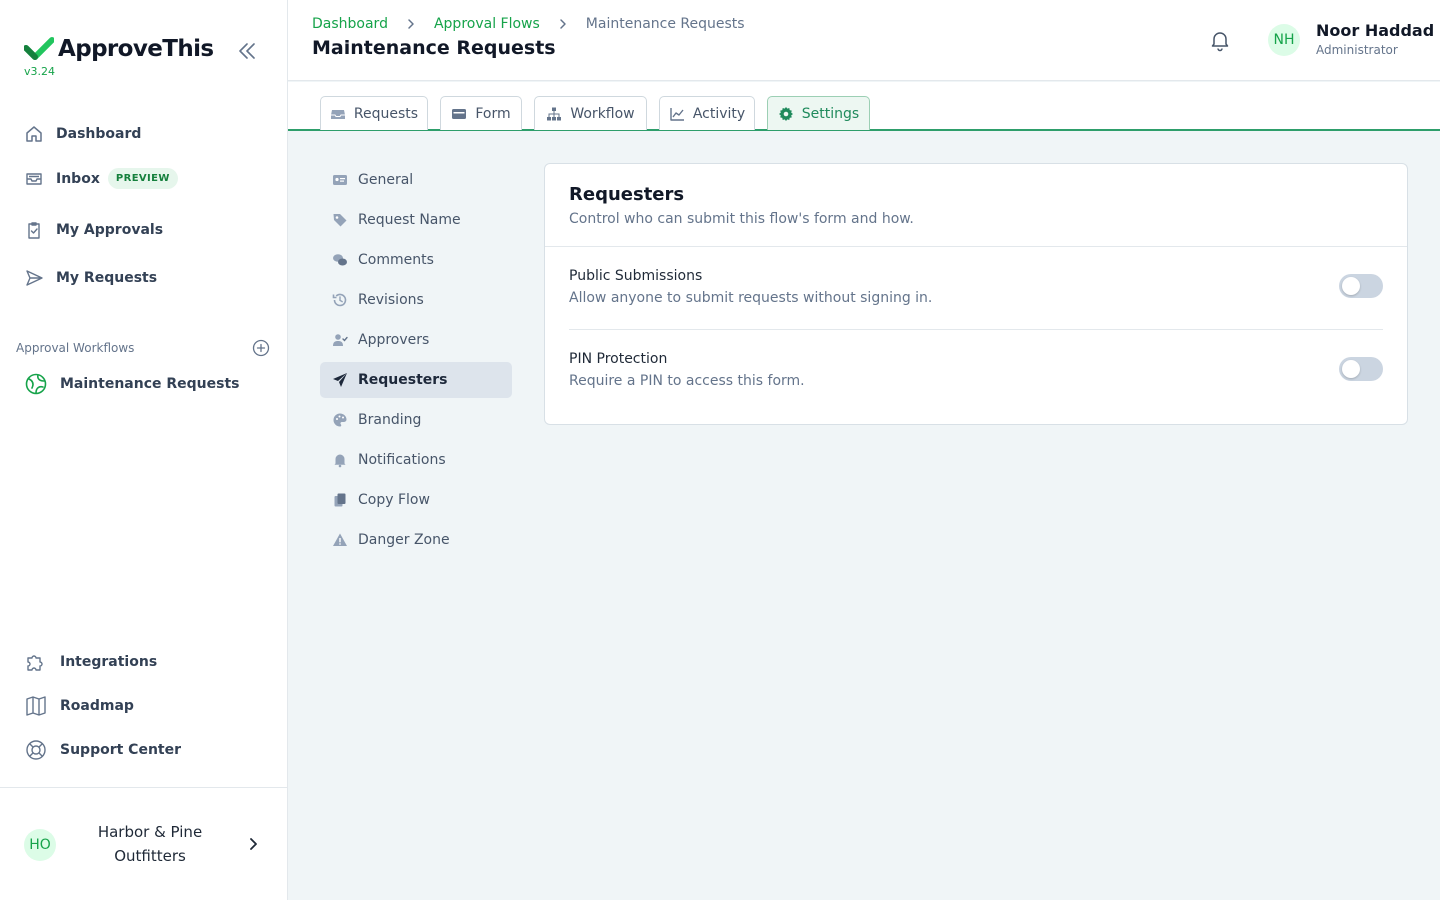 The width and height of the screenshot is (1440, 900). Describe the element at coordinates (340, 380) in the screenshot. I see `paper-plane-icon` at that location.